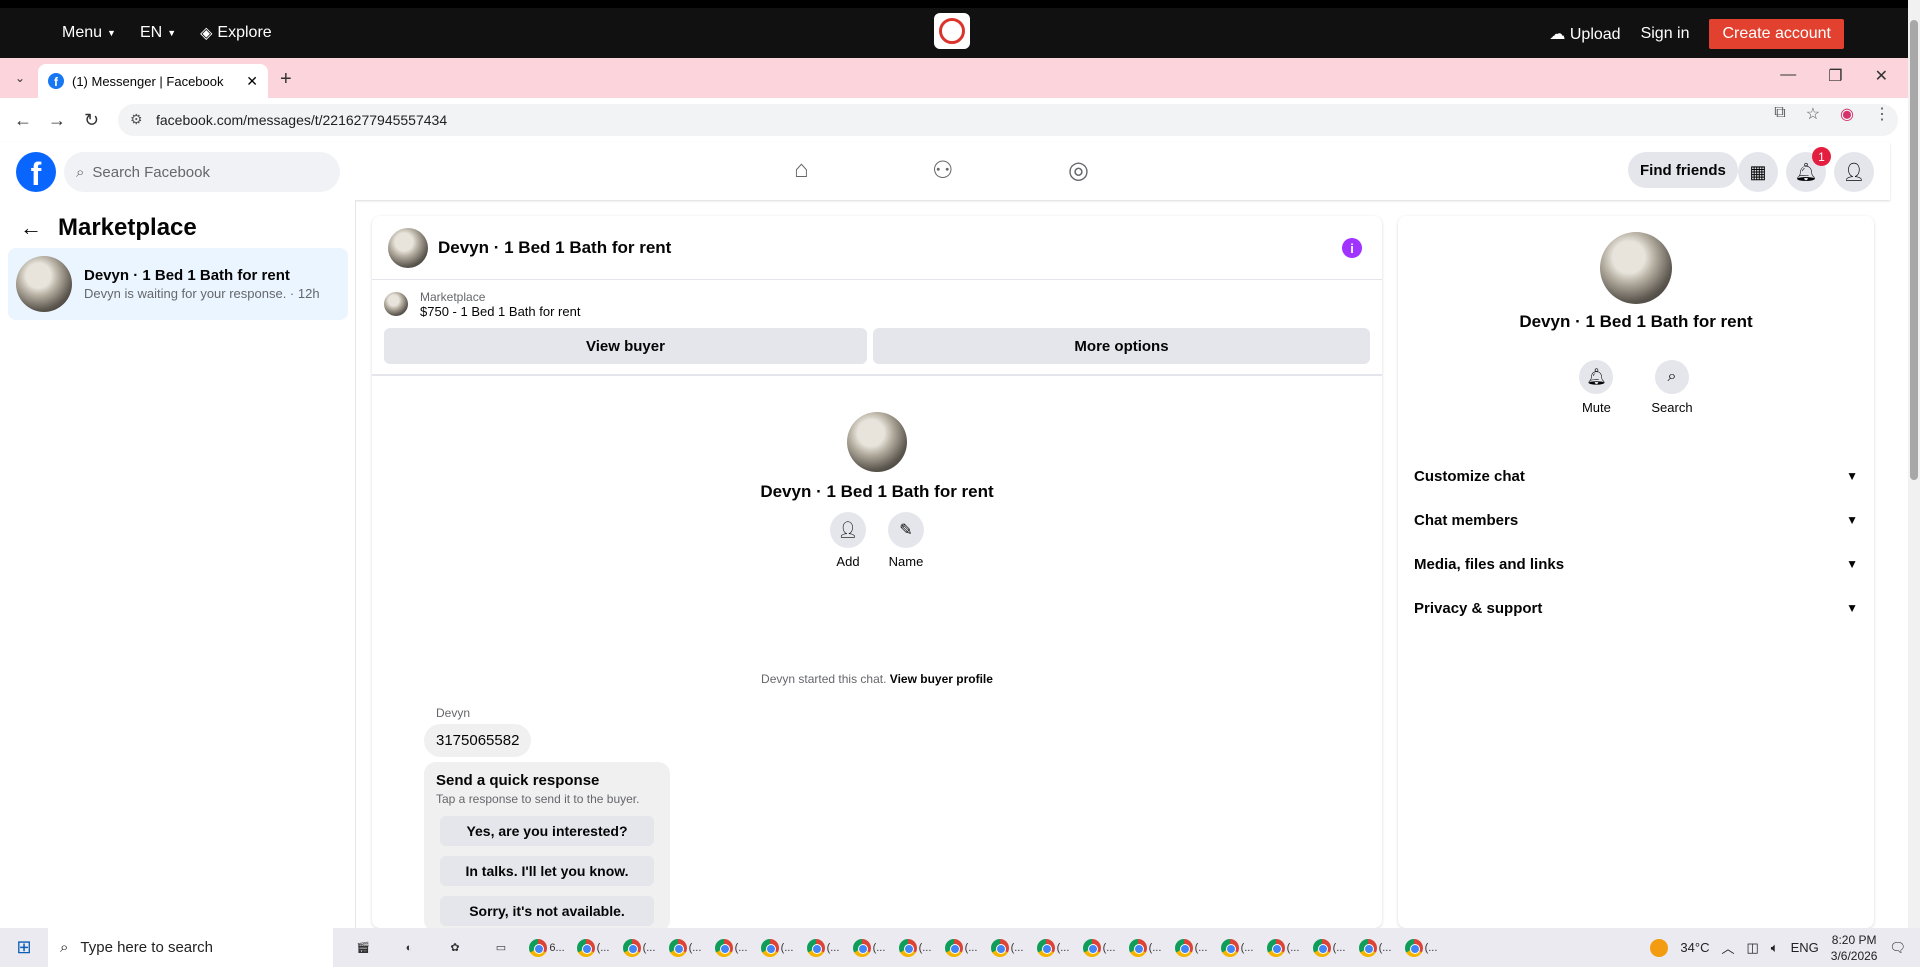 The width and height of the screenshot is (1920, 967). Describe the element at coordinates (943, 170) in the screenshot. I see `friends-icon: ⚇` at that location.